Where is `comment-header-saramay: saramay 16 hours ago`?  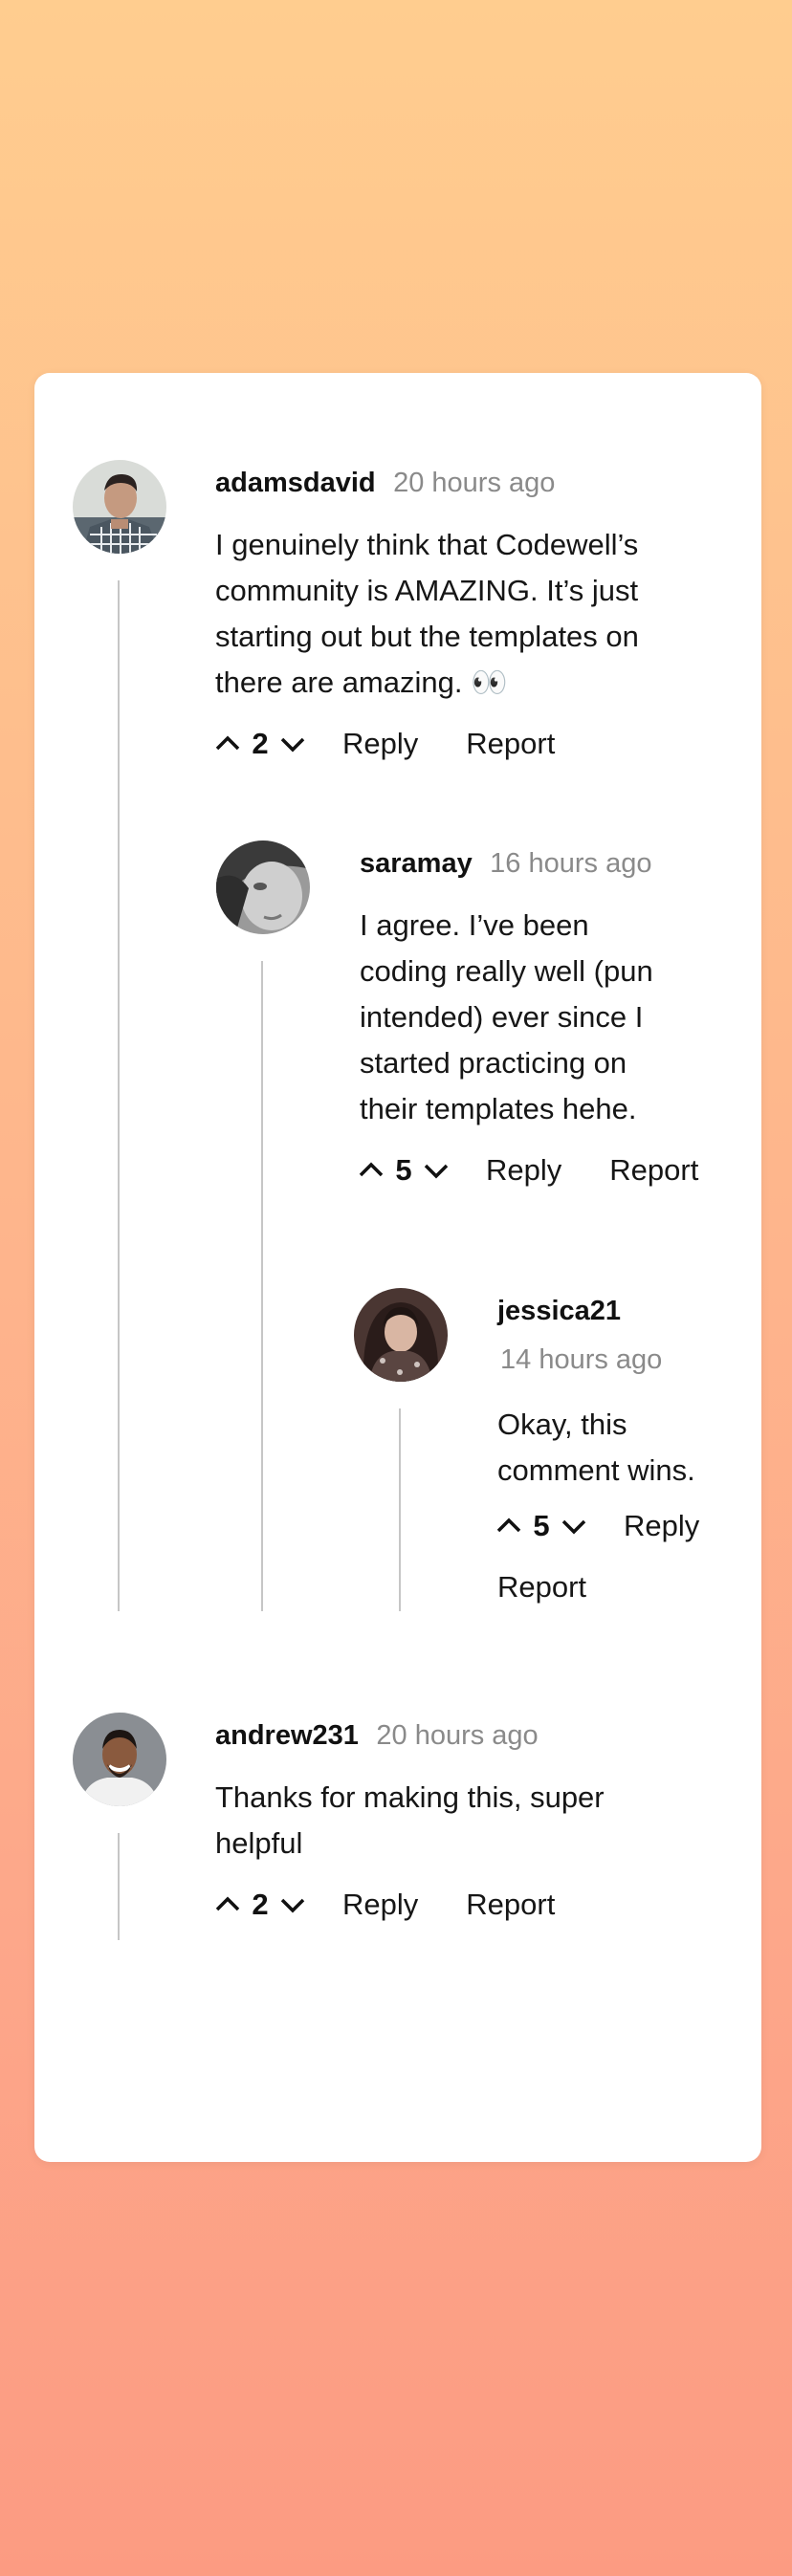
comment-header-saramay: saramay 16 hours ago is located at coordinates (506, 864).